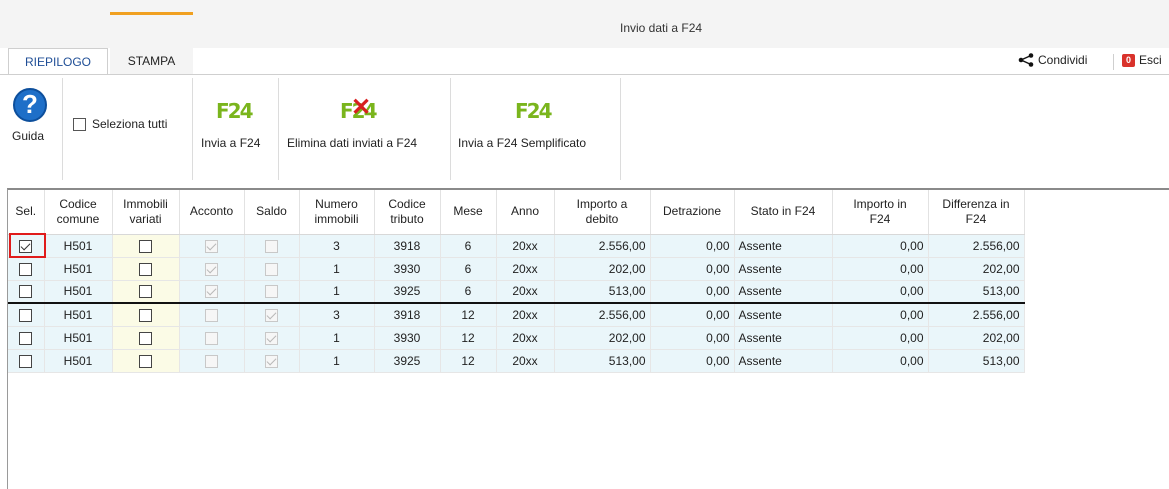 Image resolution: width=1169 pixels, height=489 pixels. I want to click on col-saldo: Saldo, so click(272, 212).